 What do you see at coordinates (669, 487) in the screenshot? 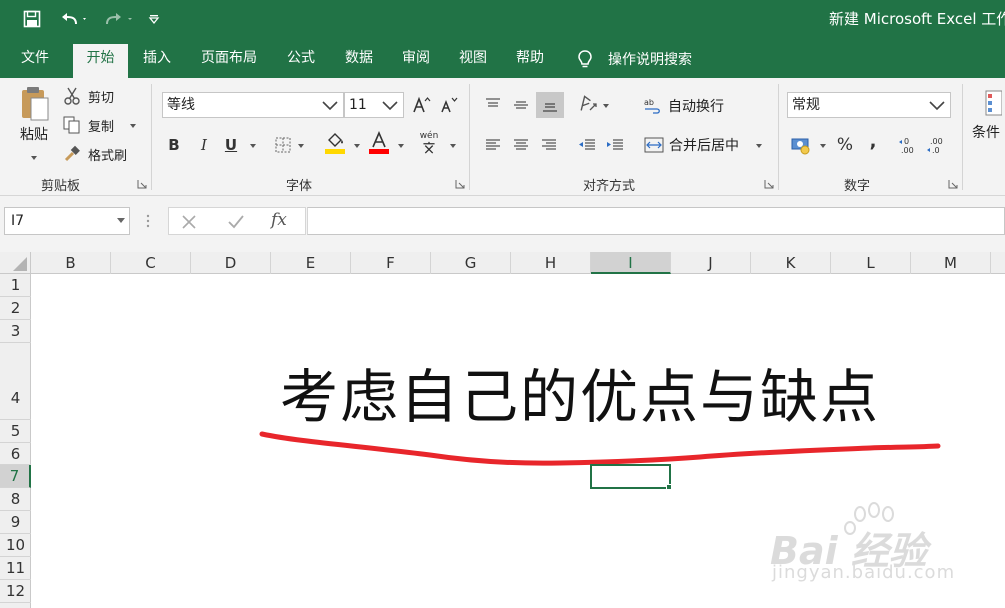
I see `fill-handle` at bounding box center [669, 487].